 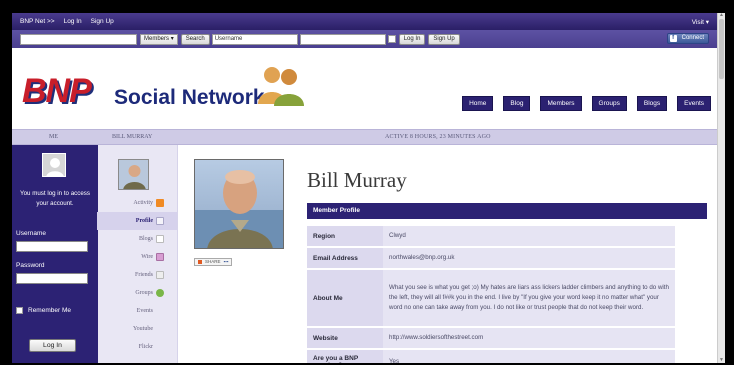 What do you see at coordinates (517, 103) in the screenshot?
I see `nav-blog: Blog` at bounding box center [517, 103].